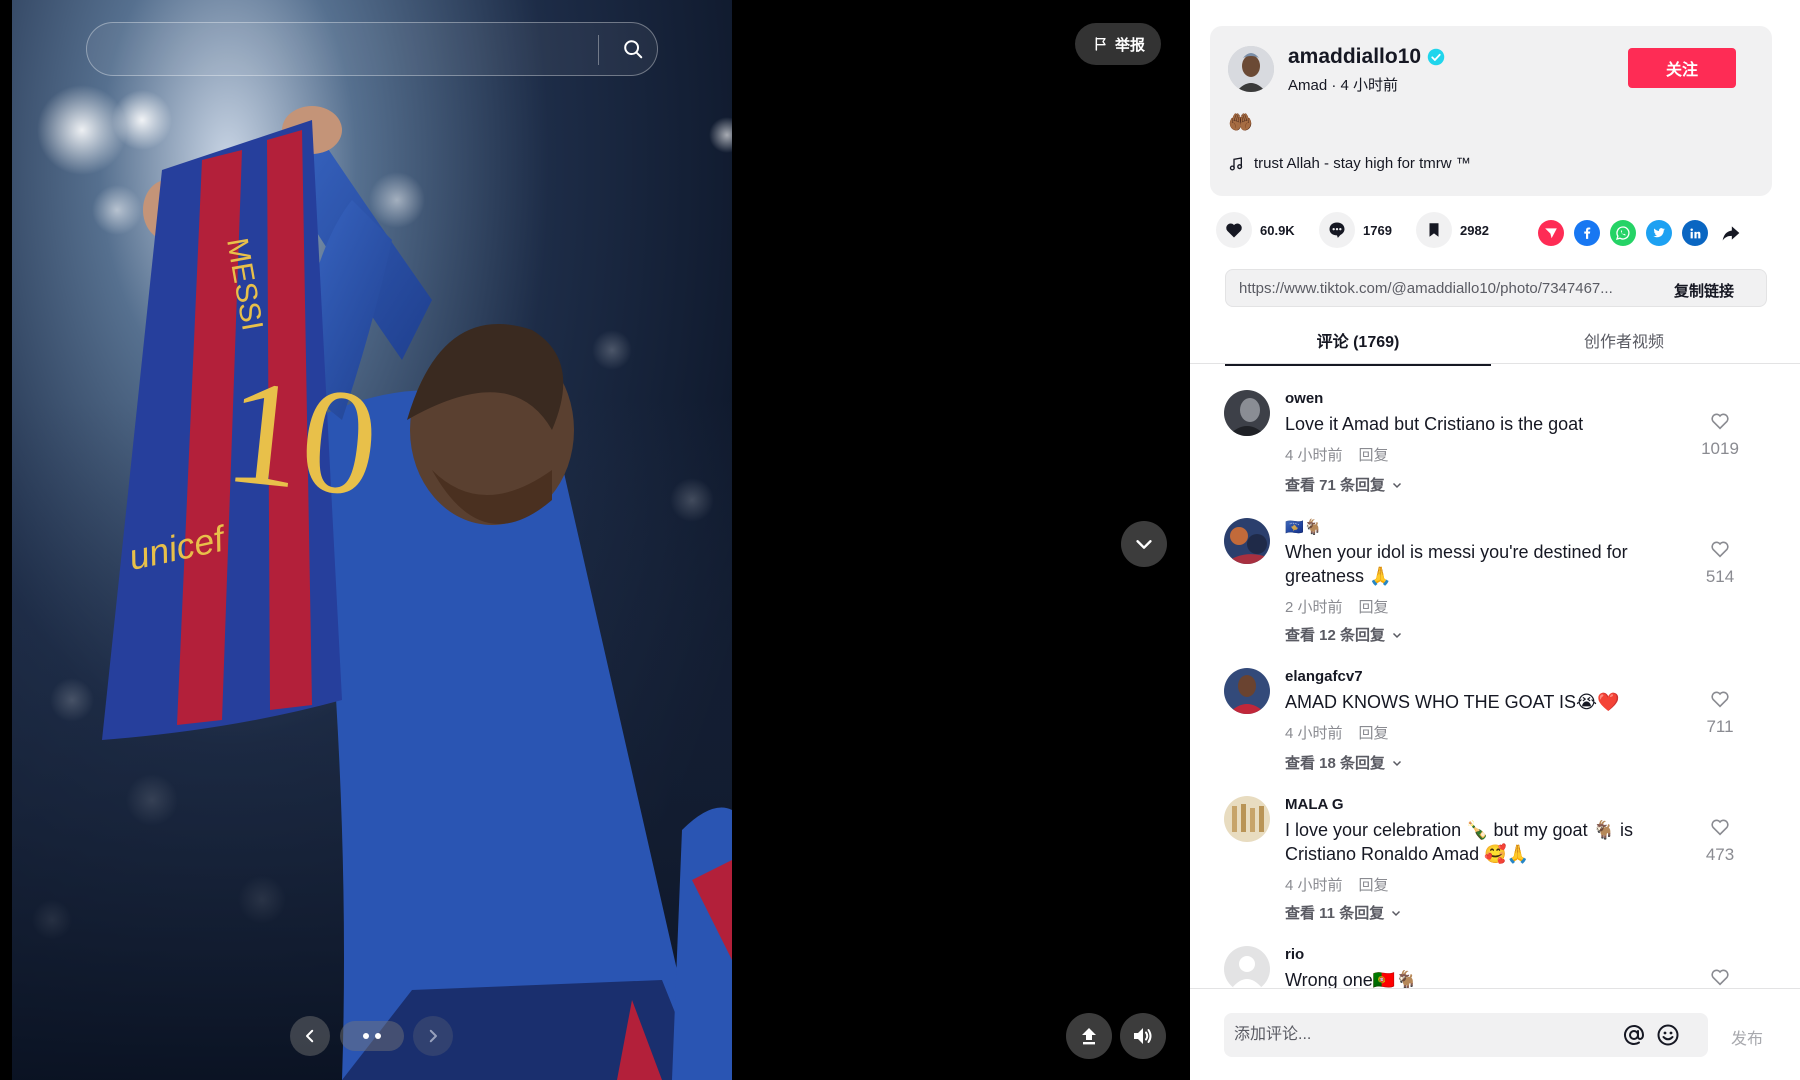 The image size is (1800, 1080). Describe the element at coordinates (1731, 233) in the screenshot. I see `share-more-button` at that location.